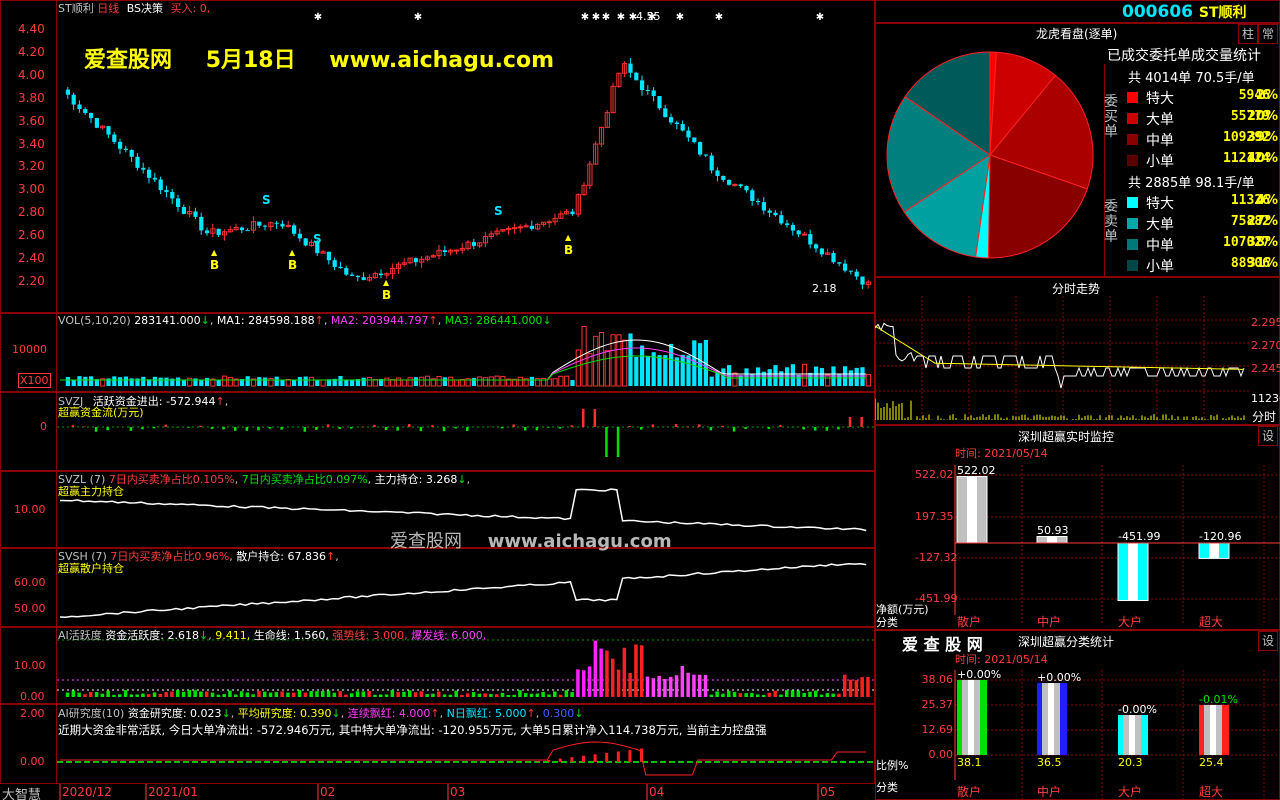  I want to click on right-code-title: 000606 ST顺利, so click(1184, 12).